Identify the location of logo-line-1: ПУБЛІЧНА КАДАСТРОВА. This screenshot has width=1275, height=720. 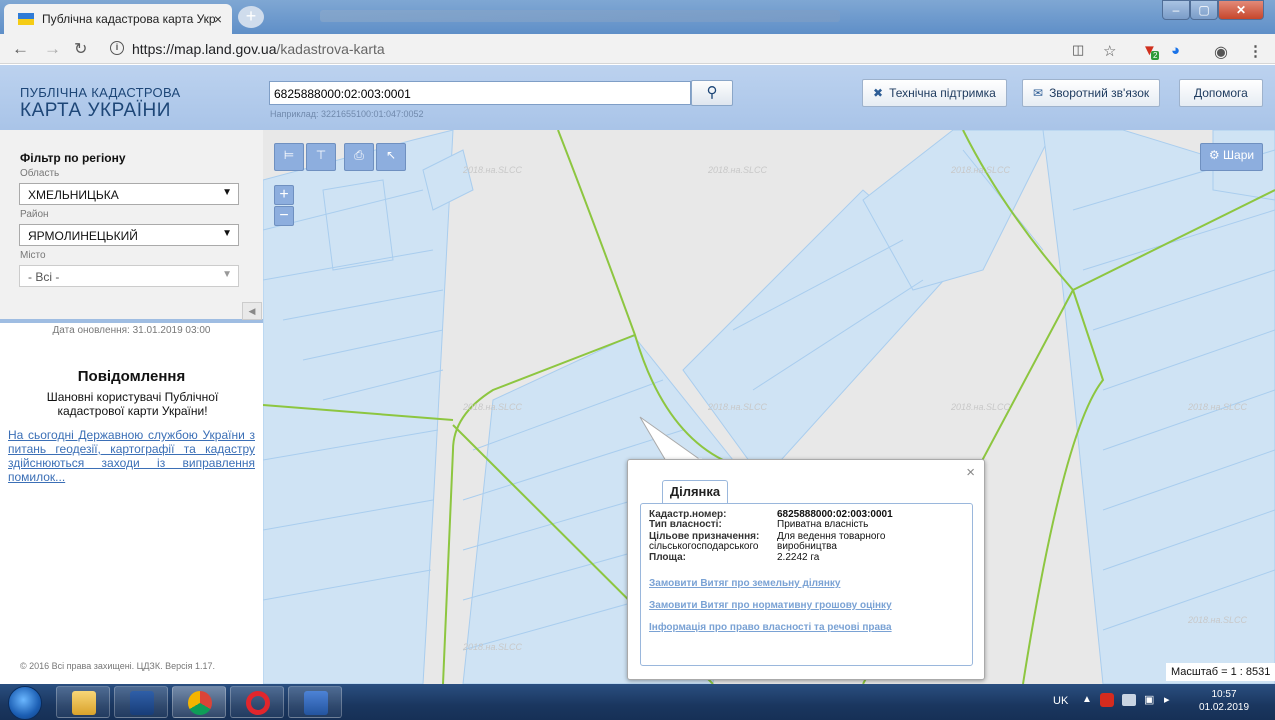
(100, 92).